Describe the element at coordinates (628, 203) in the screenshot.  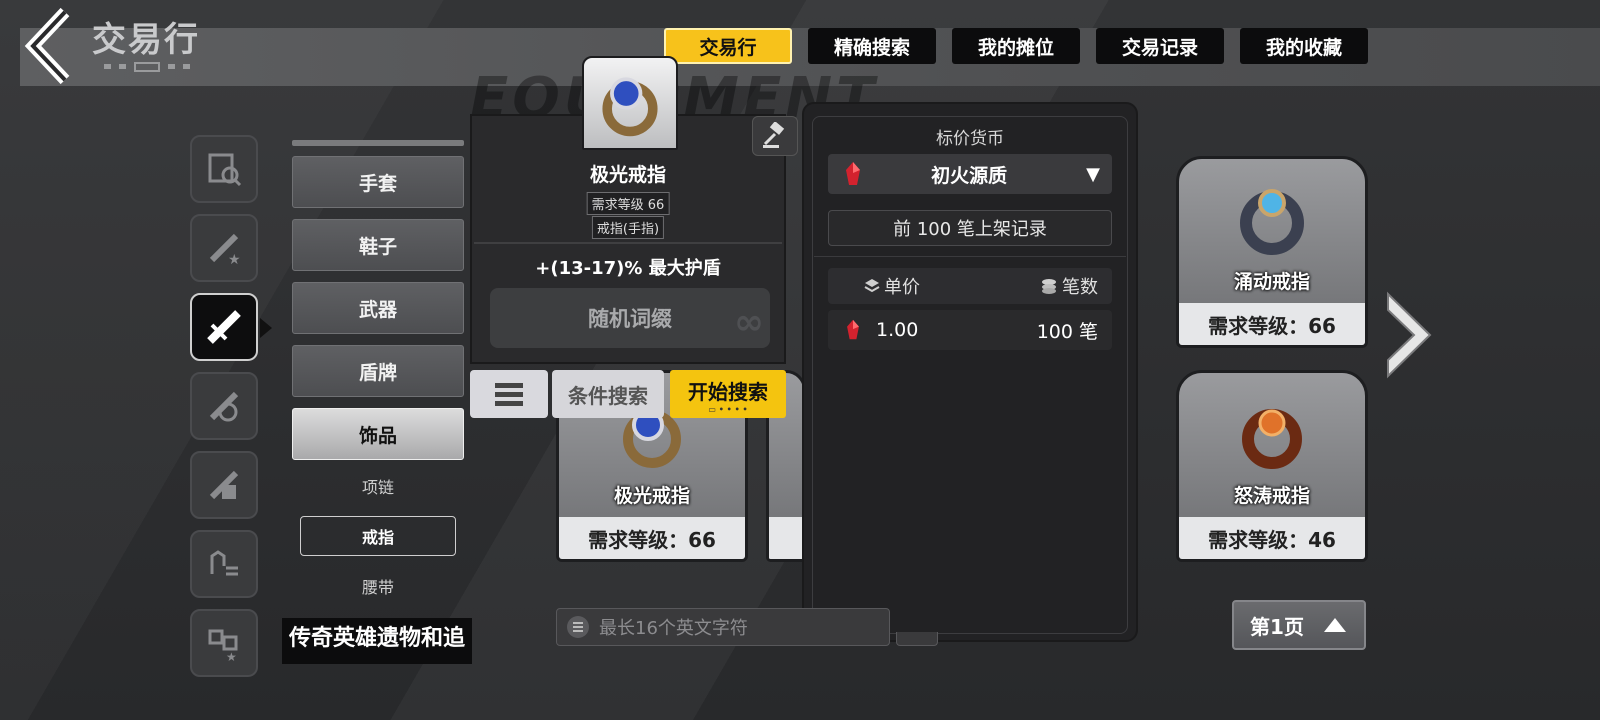
I see `item-level-tag: 需求等级 66` at that location.